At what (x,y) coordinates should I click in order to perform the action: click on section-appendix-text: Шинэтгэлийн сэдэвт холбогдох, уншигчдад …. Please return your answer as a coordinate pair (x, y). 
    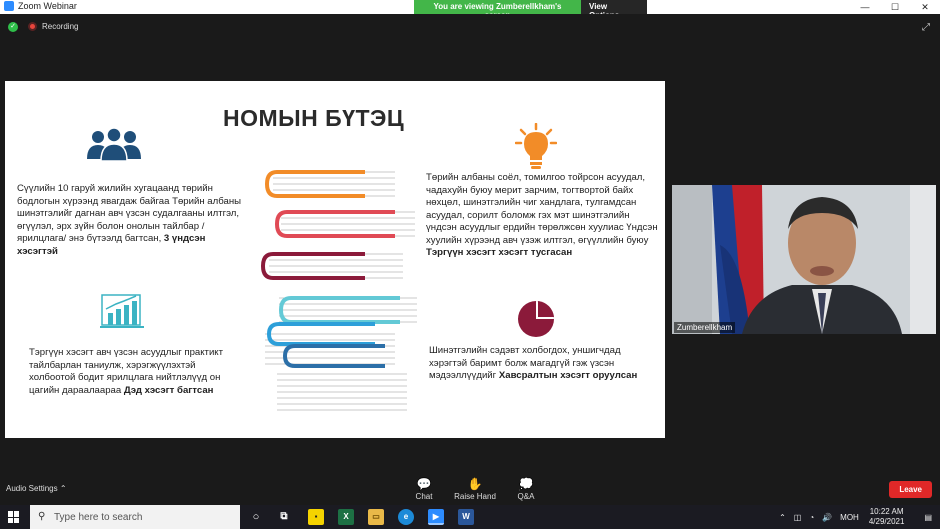
    Looking at the image, I should click on (536, 364).